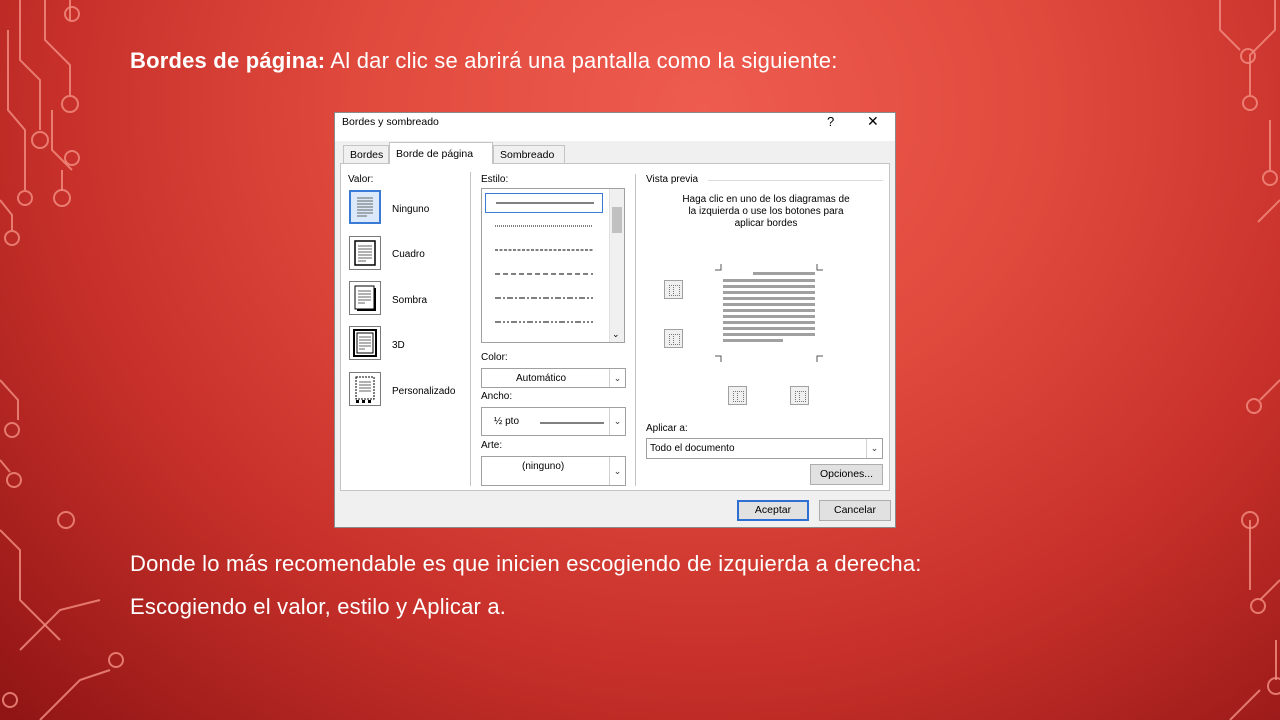 This screenshot has height=720, width=1280. I want to click on page-none-icon, so click(365, 207).